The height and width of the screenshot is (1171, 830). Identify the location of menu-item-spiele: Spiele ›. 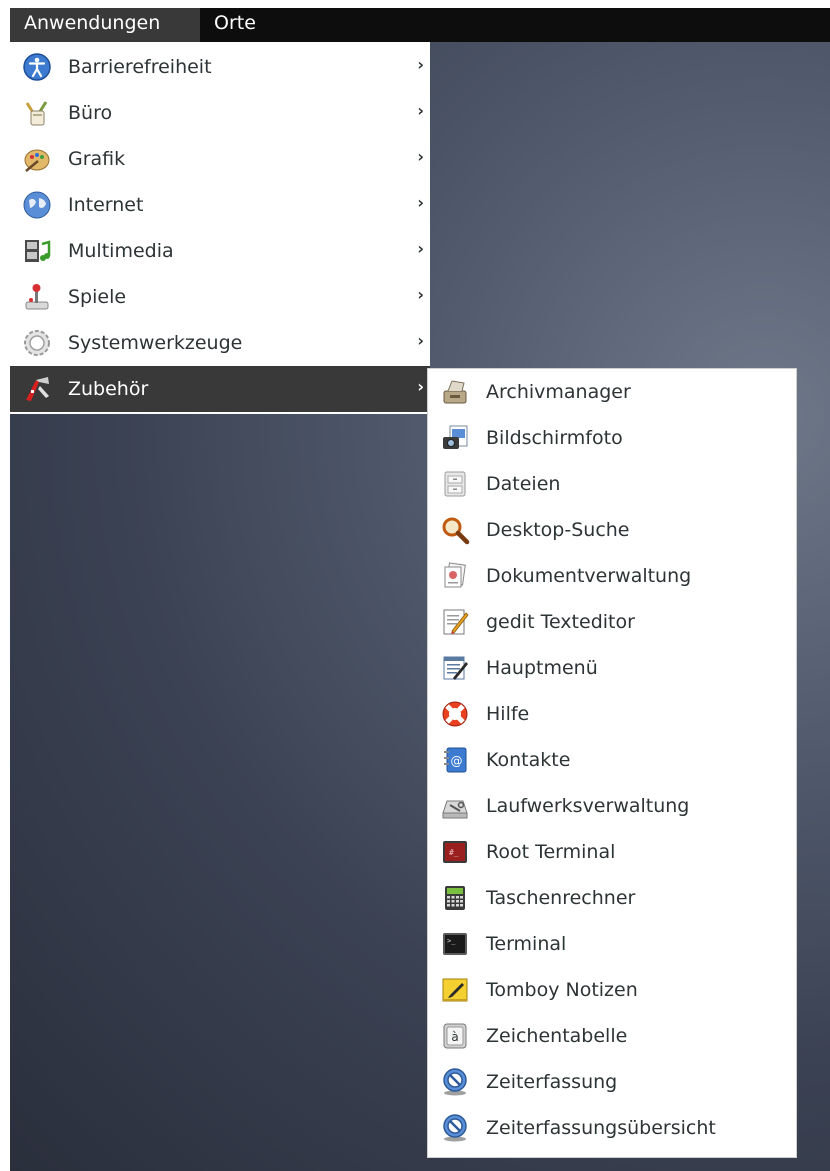
(220, 297).